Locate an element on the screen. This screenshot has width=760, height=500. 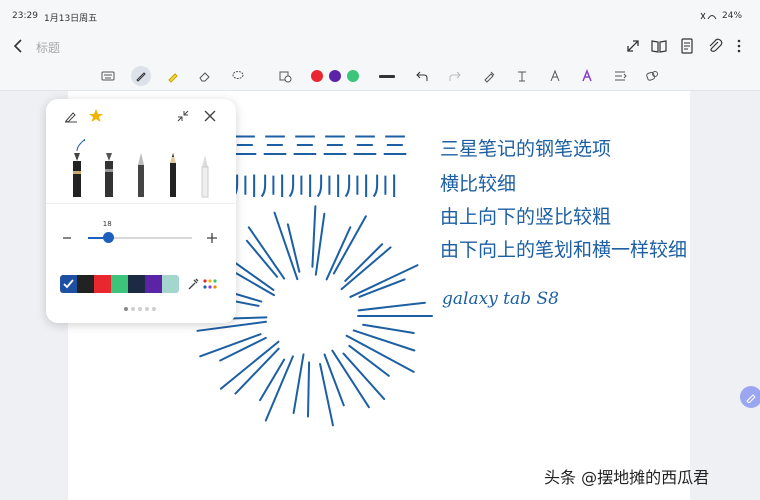
pen-float-icon is located at coordinates (751, 398).